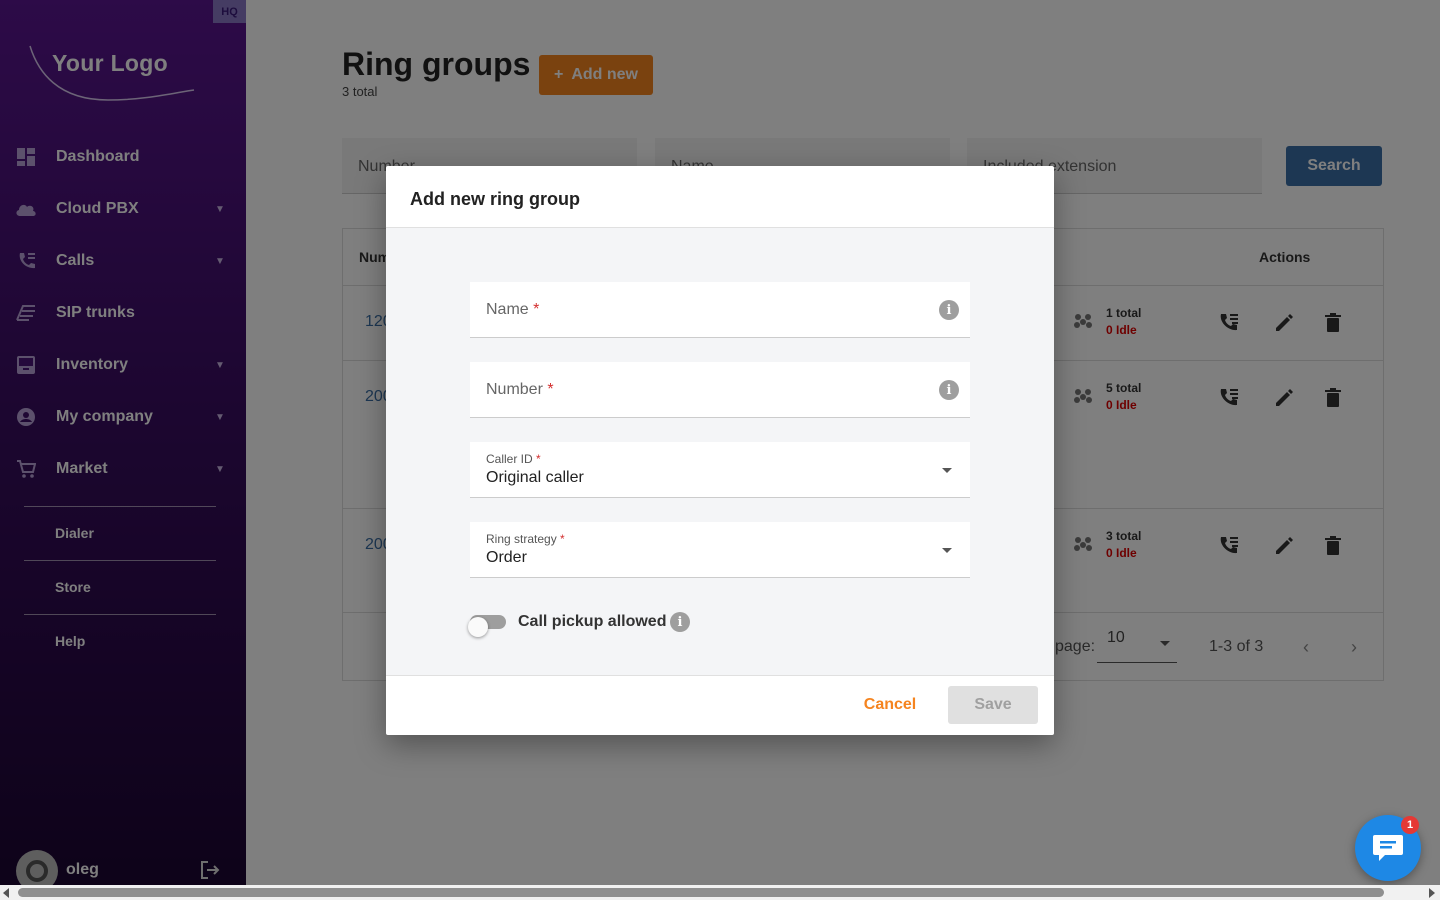 This screenshot has width=1440, height=900. What do you see at coordinates (525, 539) in the screenshot?
I see `ring-strategy-label: Ring strategy *` at bounding box center [525, 539].